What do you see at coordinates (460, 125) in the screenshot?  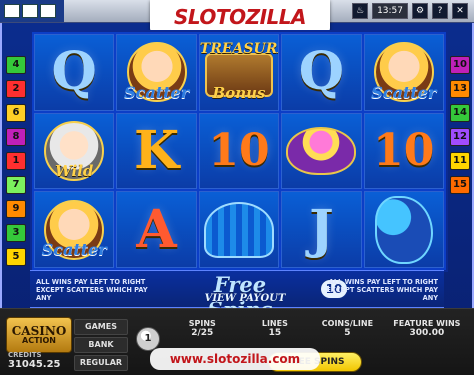 I see `paylines-right: 10 13 14 12 11 15` at bounding box center [460, 125].